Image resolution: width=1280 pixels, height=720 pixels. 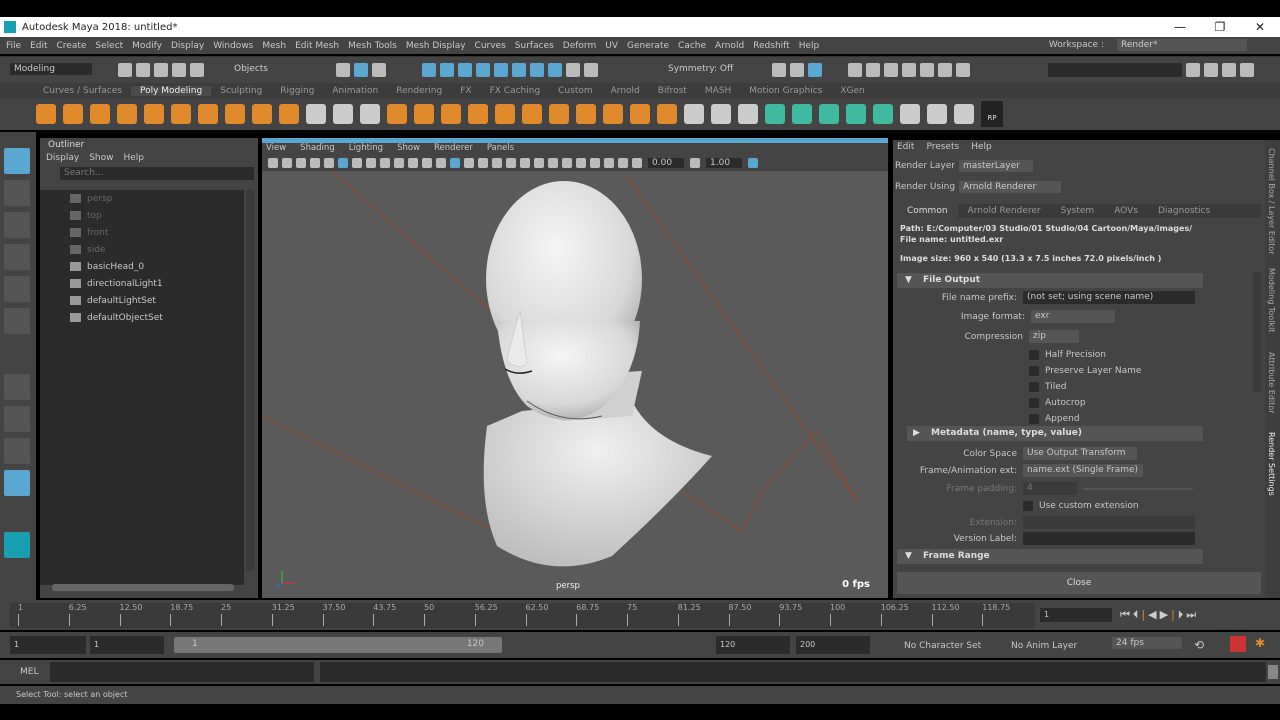 I want to click on shelf-tab-rigging: Rigging, so click(x=297, y=91).